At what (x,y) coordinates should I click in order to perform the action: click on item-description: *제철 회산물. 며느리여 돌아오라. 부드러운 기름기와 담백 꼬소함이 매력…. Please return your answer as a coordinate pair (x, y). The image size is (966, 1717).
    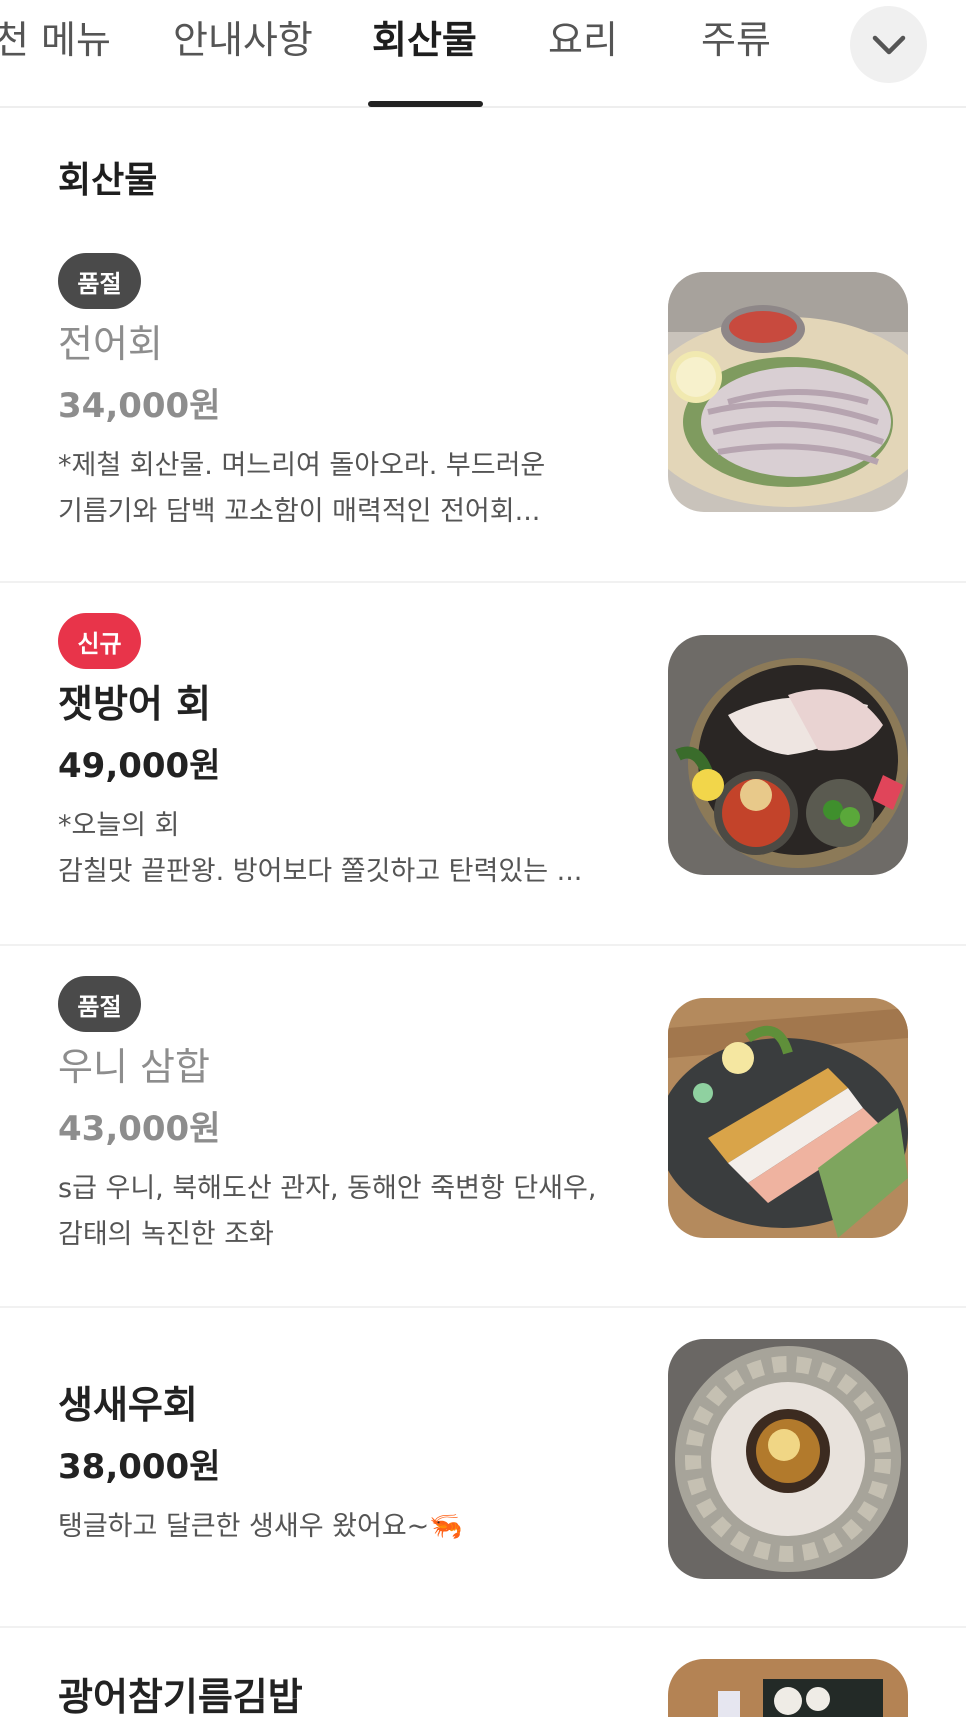
    Looking at the image, I should click on (348, 489).